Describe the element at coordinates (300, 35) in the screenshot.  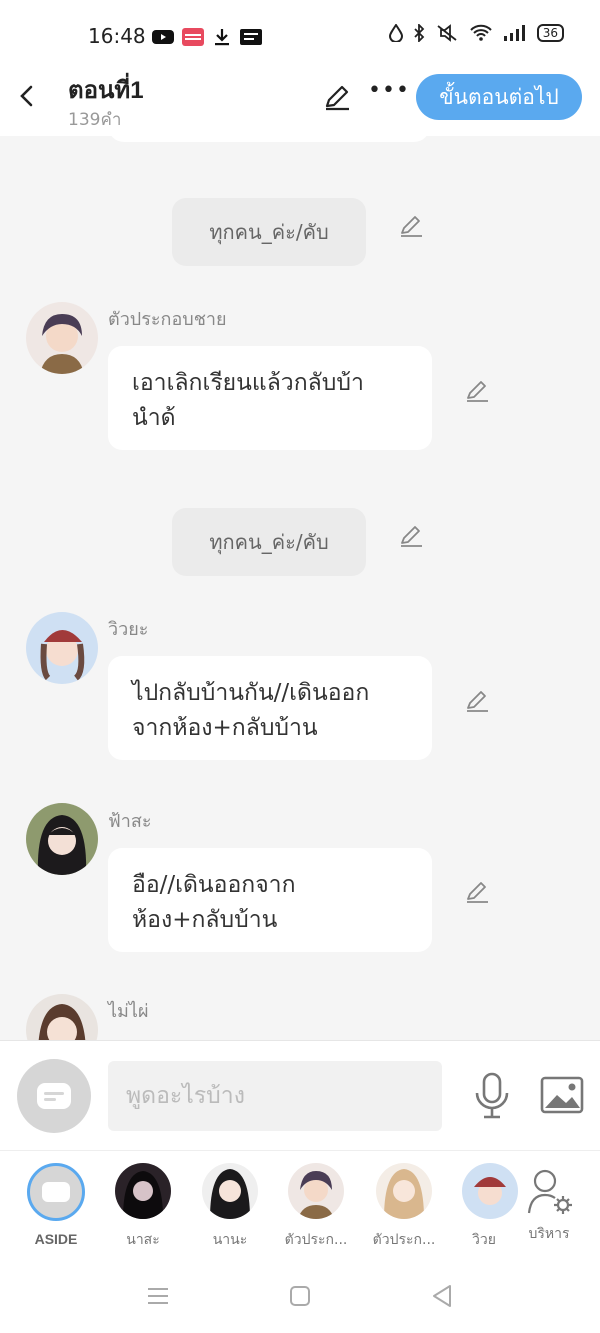
I see `status-bar: 16:48 36` at that location.